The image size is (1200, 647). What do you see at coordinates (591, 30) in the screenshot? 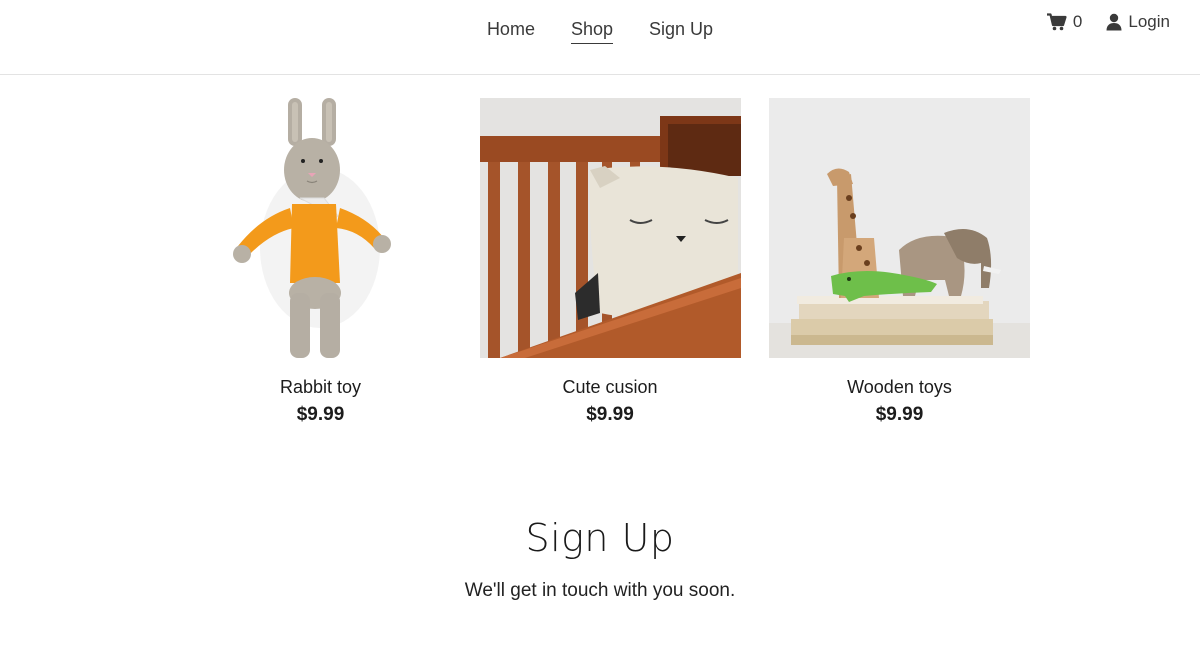
I see `nav-shop-link: Shop` at bounding box center [591, 30].